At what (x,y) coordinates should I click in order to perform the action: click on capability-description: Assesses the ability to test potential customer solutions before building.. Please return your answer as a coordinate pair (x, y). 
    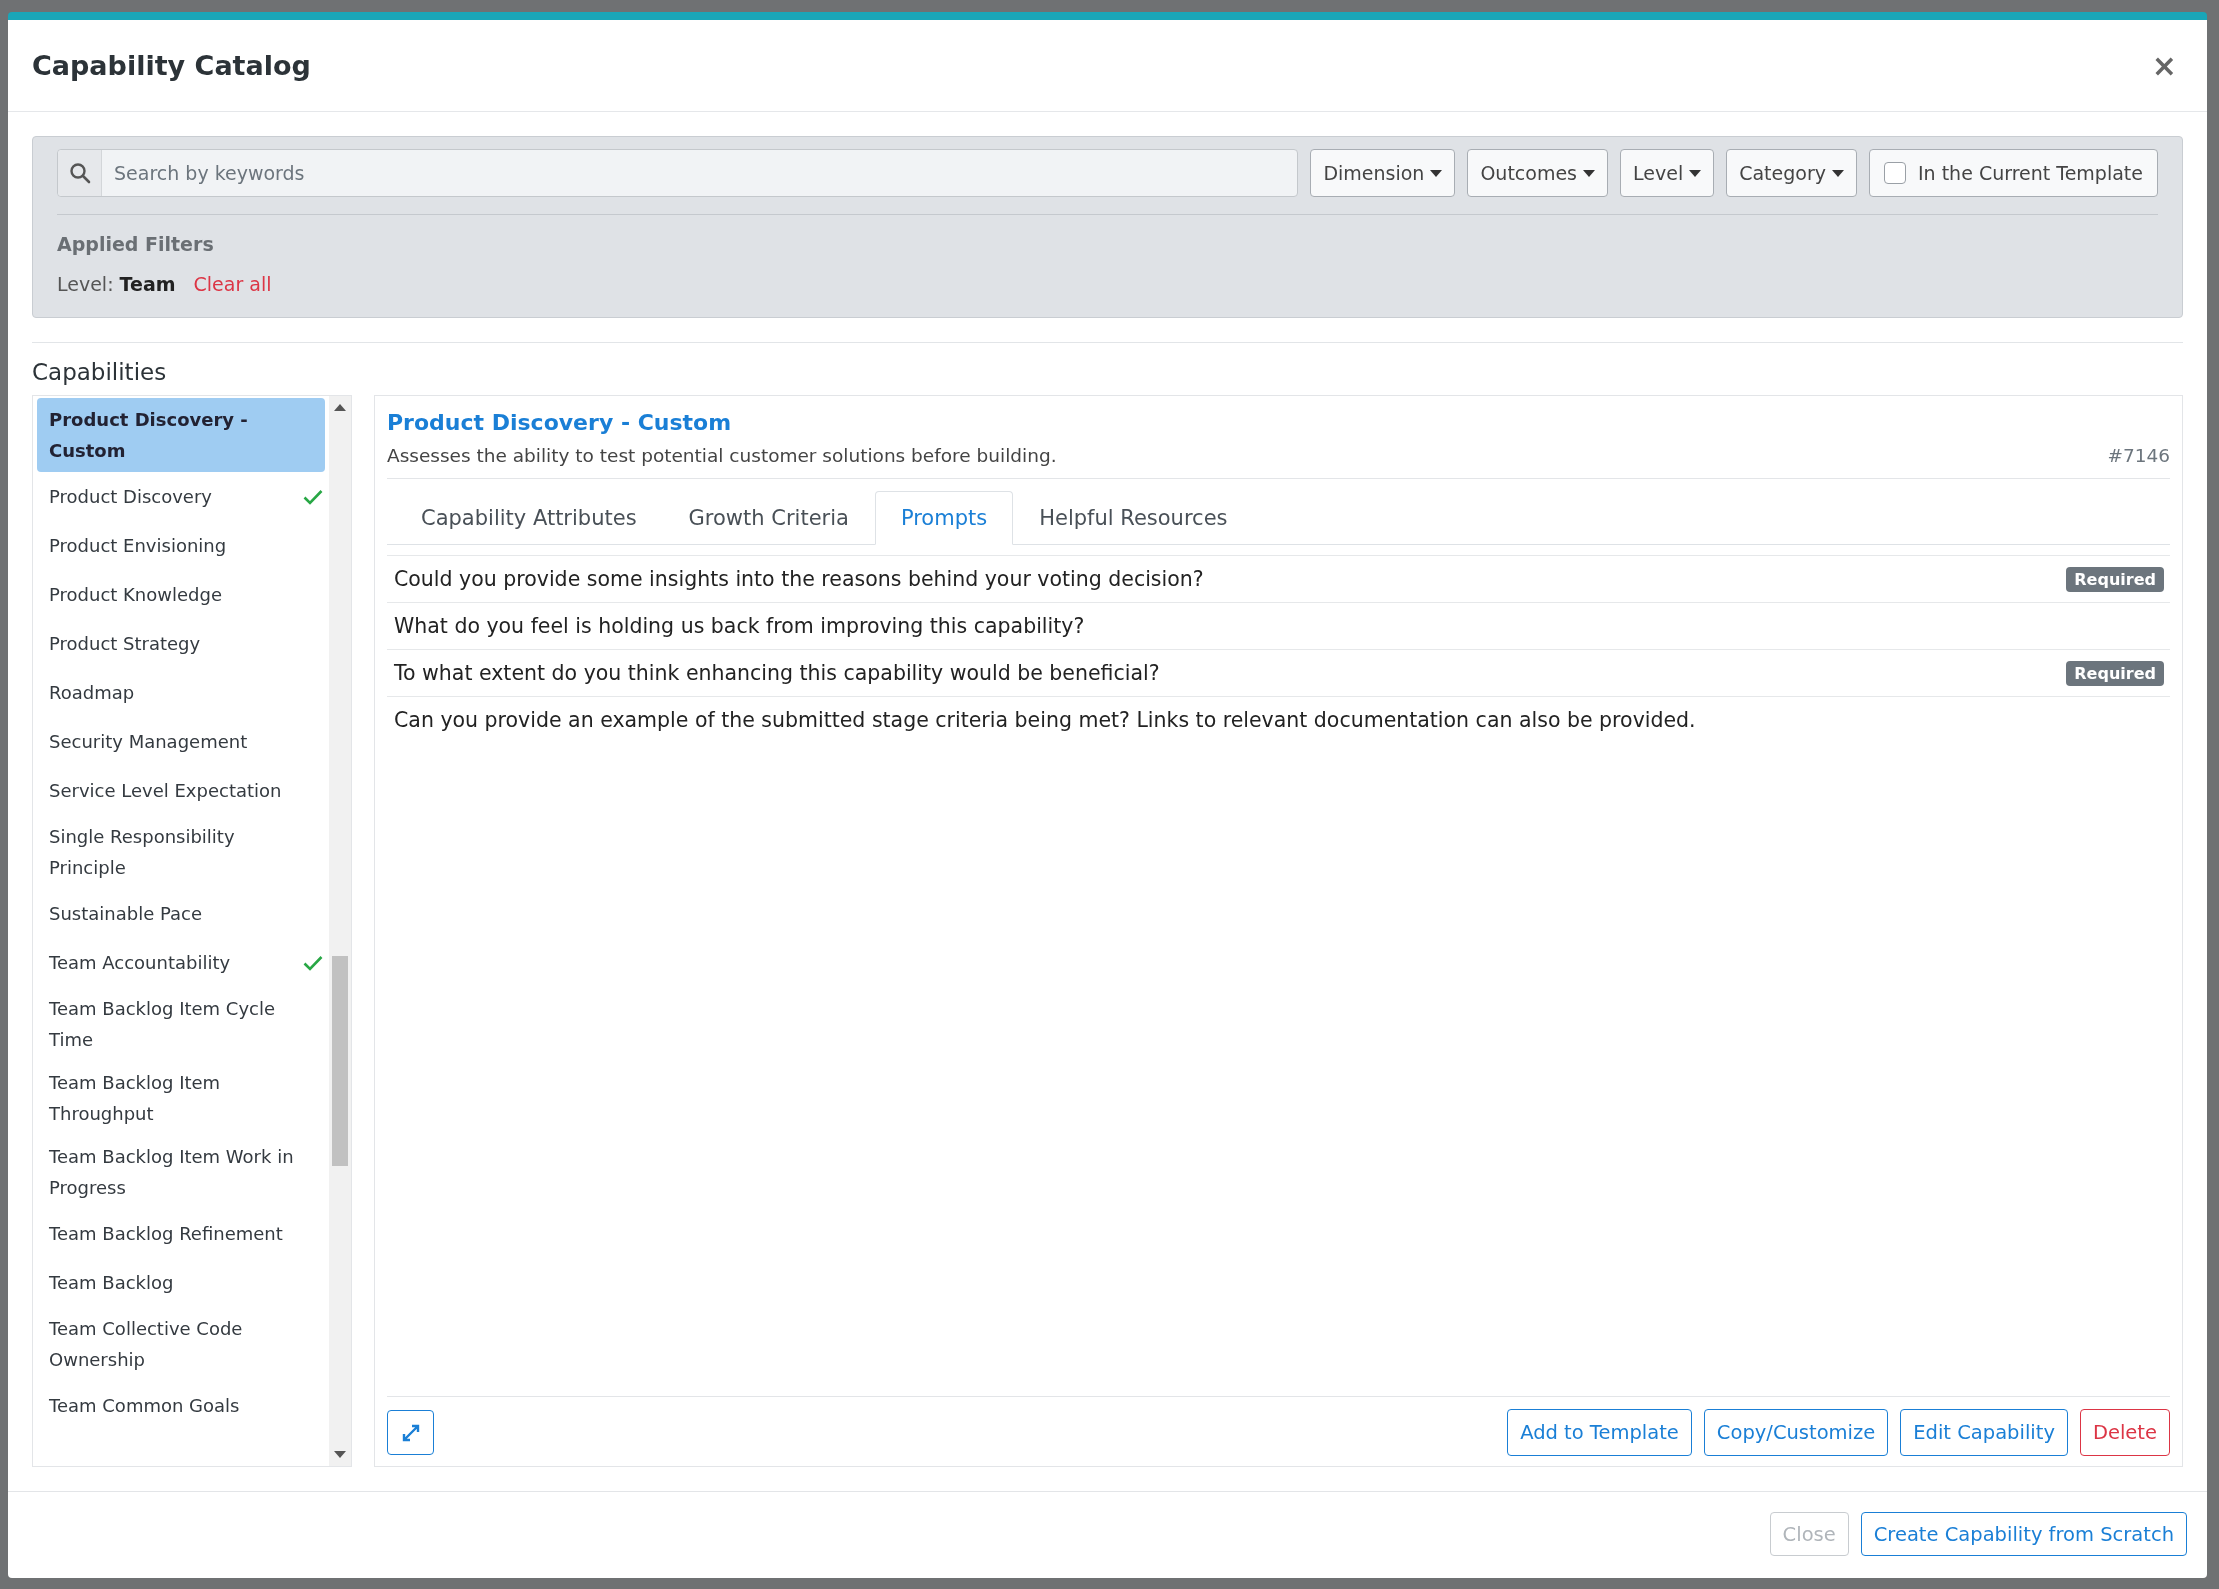
    Looking at the image, I should click on (722, 455).